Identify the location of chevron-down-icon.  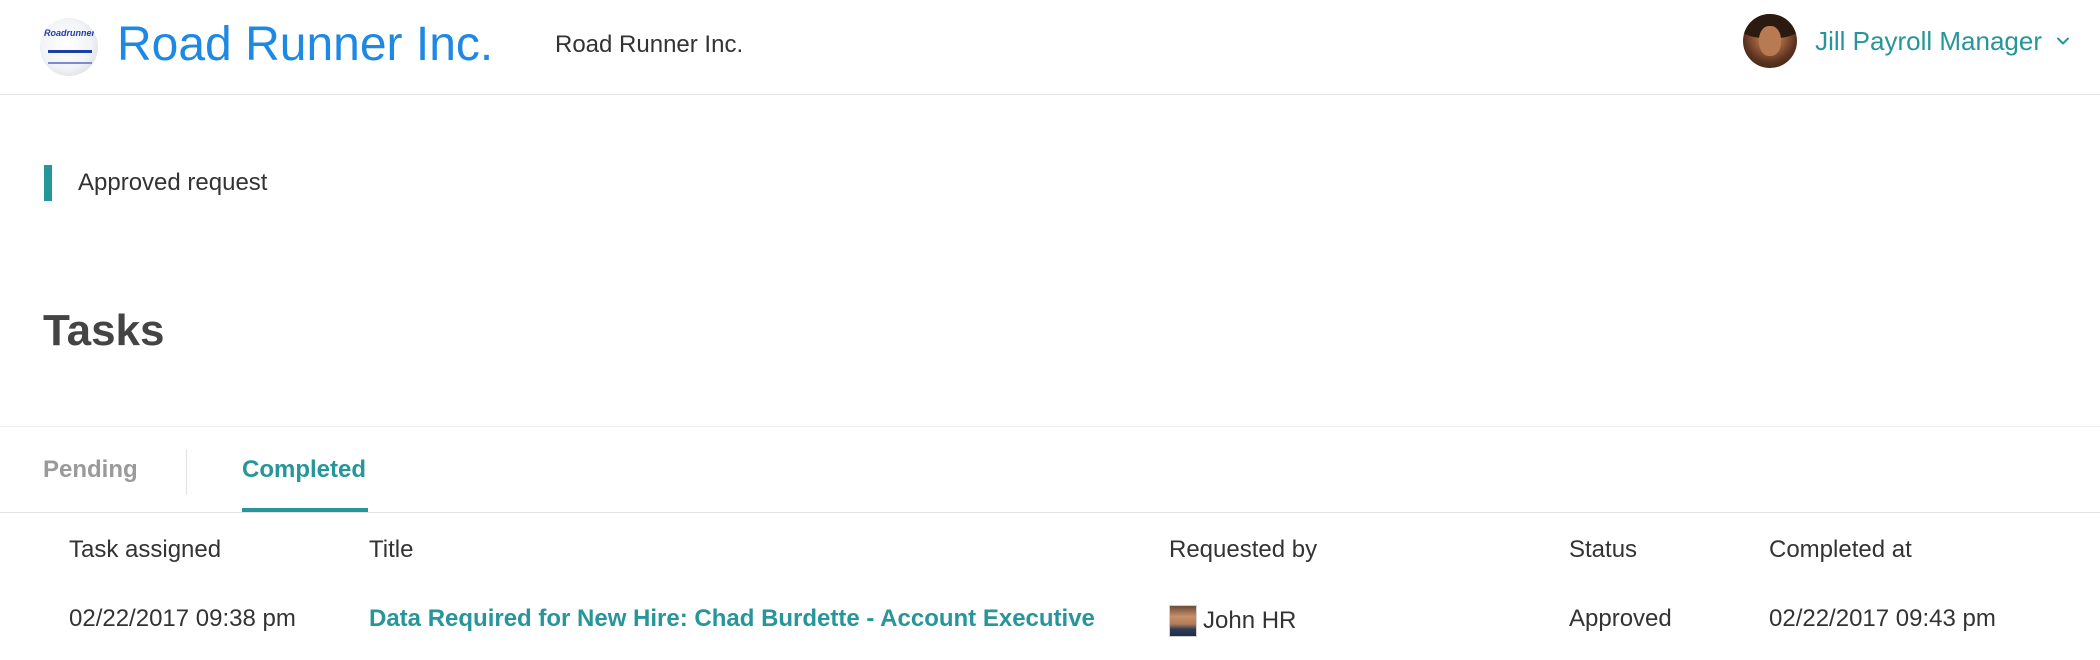
(2063, 41).